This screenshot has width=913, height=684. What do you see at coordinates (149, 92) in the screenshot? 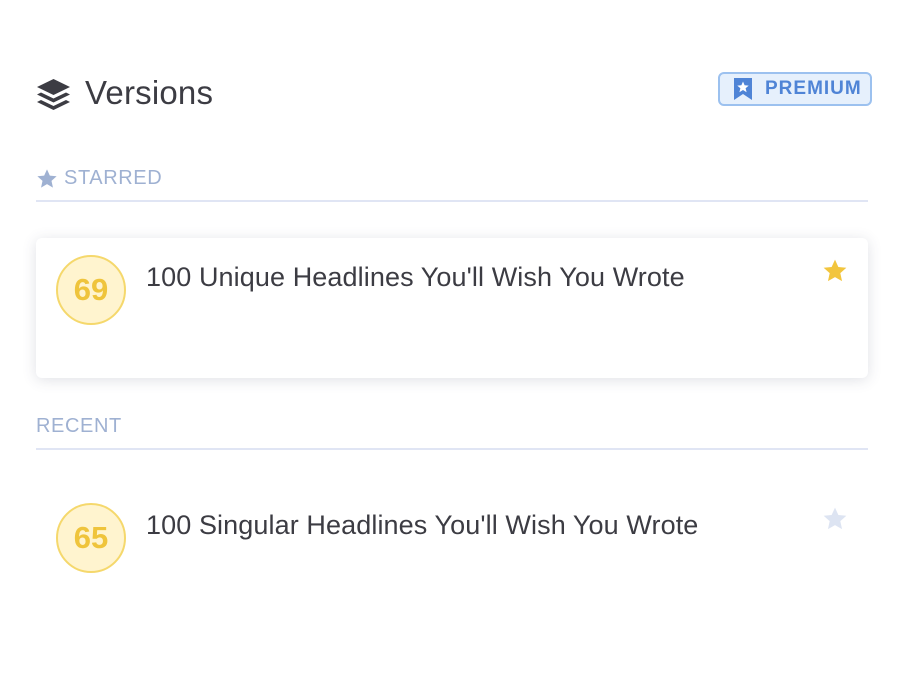
I see `page-title: Versions` at bounding box center [149, 92].